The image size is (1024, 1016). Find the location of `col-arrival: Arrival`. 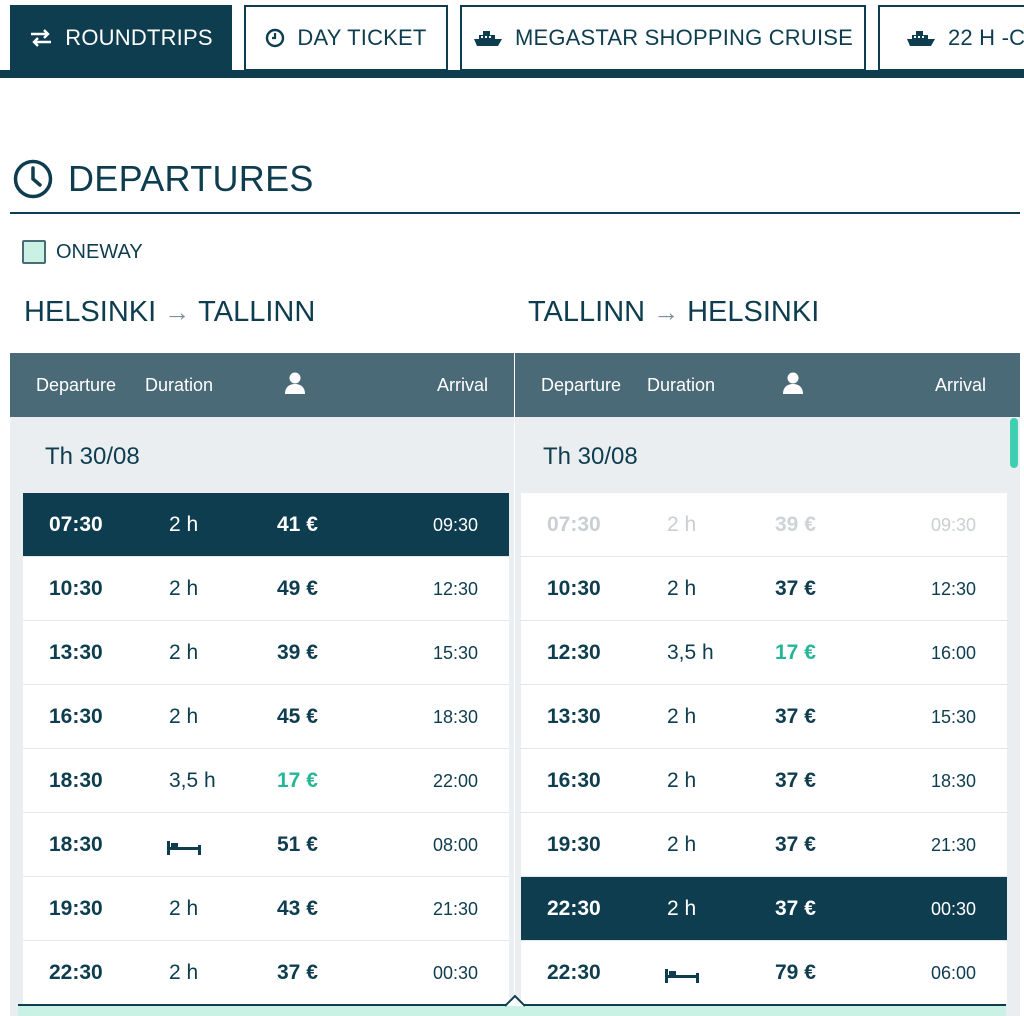

col-arrival: Arrival is located at coordinates (463, 385).